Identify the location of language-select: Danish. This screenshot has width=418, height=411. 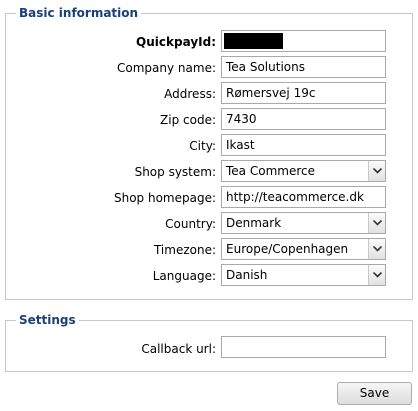
(303, 275).